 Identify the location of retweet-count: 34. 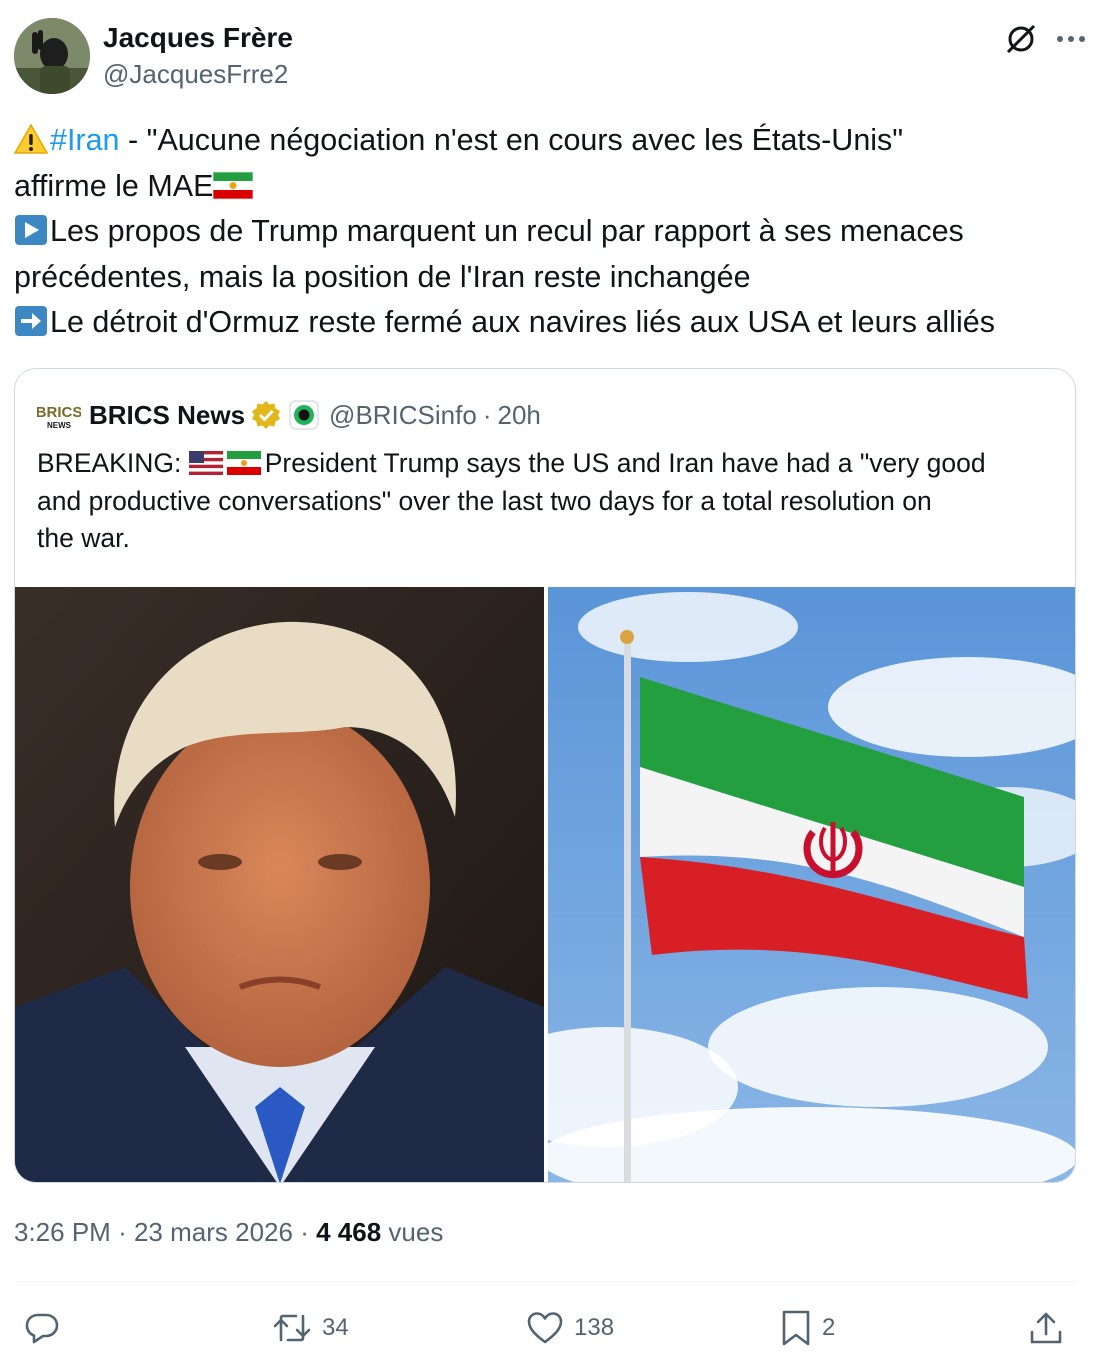
(335, 1327).